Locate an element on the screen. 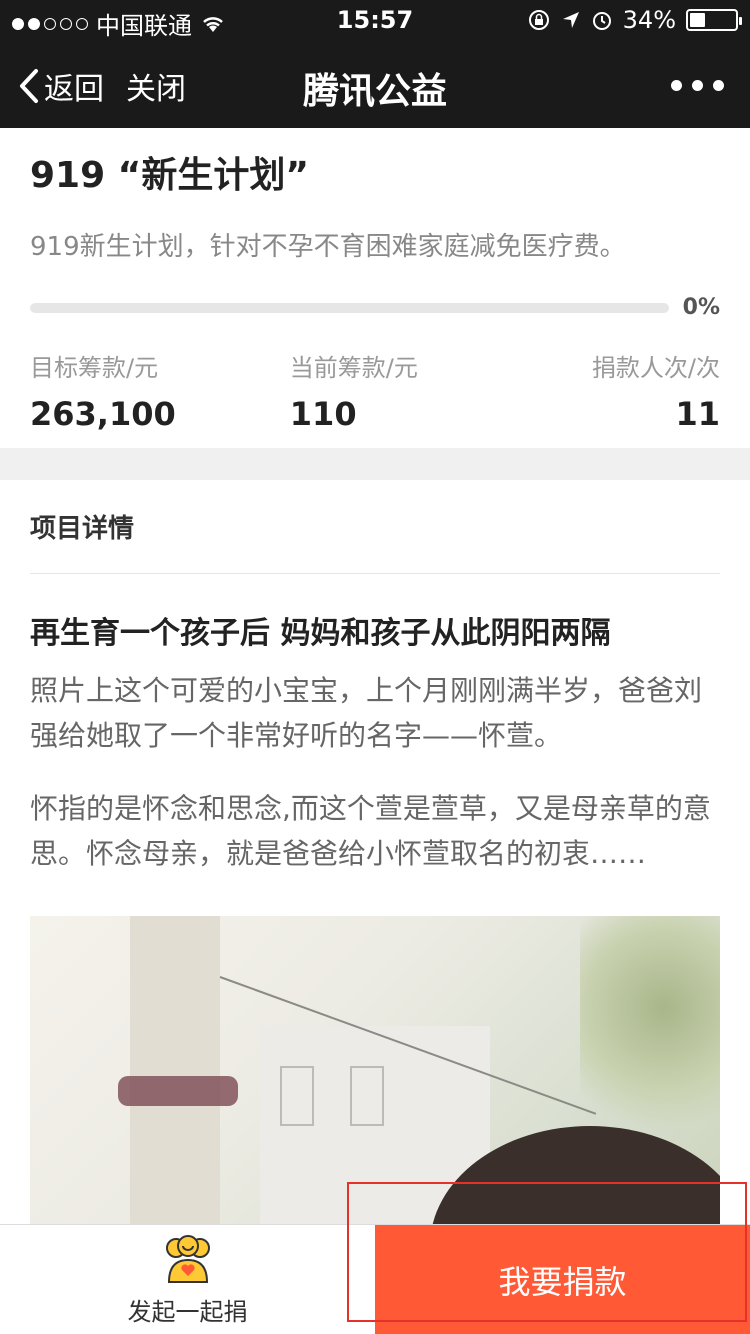  battery-percent: 34% is located at coordinates (649, 20).